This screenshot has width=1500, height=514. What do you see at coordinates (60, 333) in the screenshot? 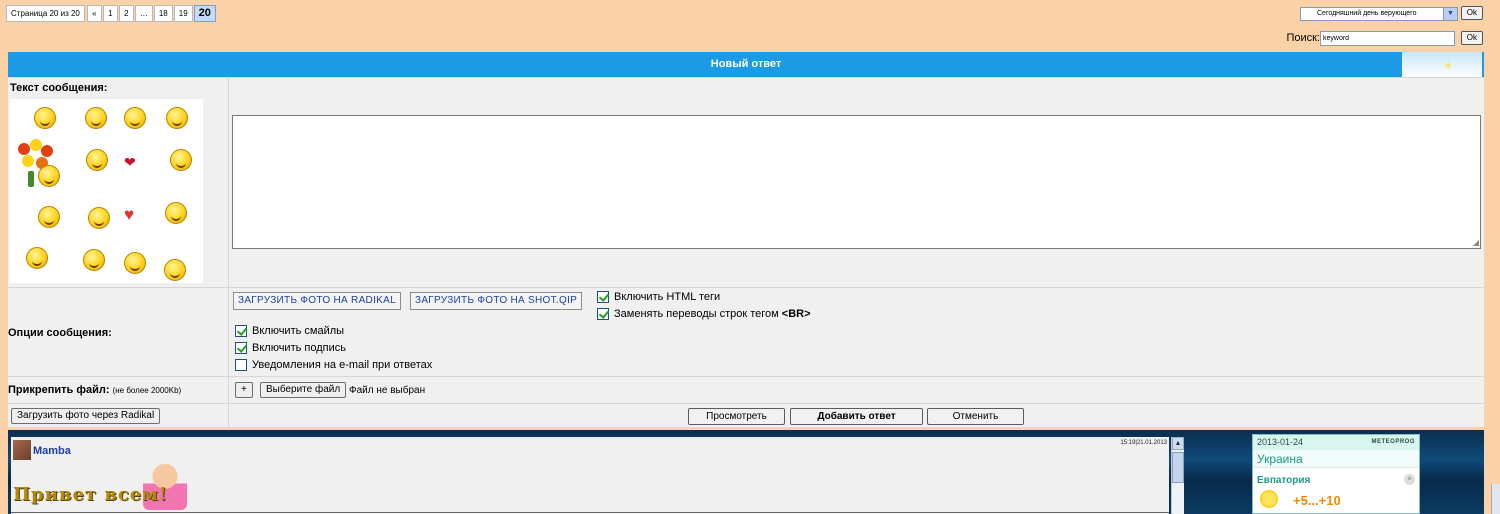
I see `options-label: Опции сообщения:` at bounding box center [60, 333].